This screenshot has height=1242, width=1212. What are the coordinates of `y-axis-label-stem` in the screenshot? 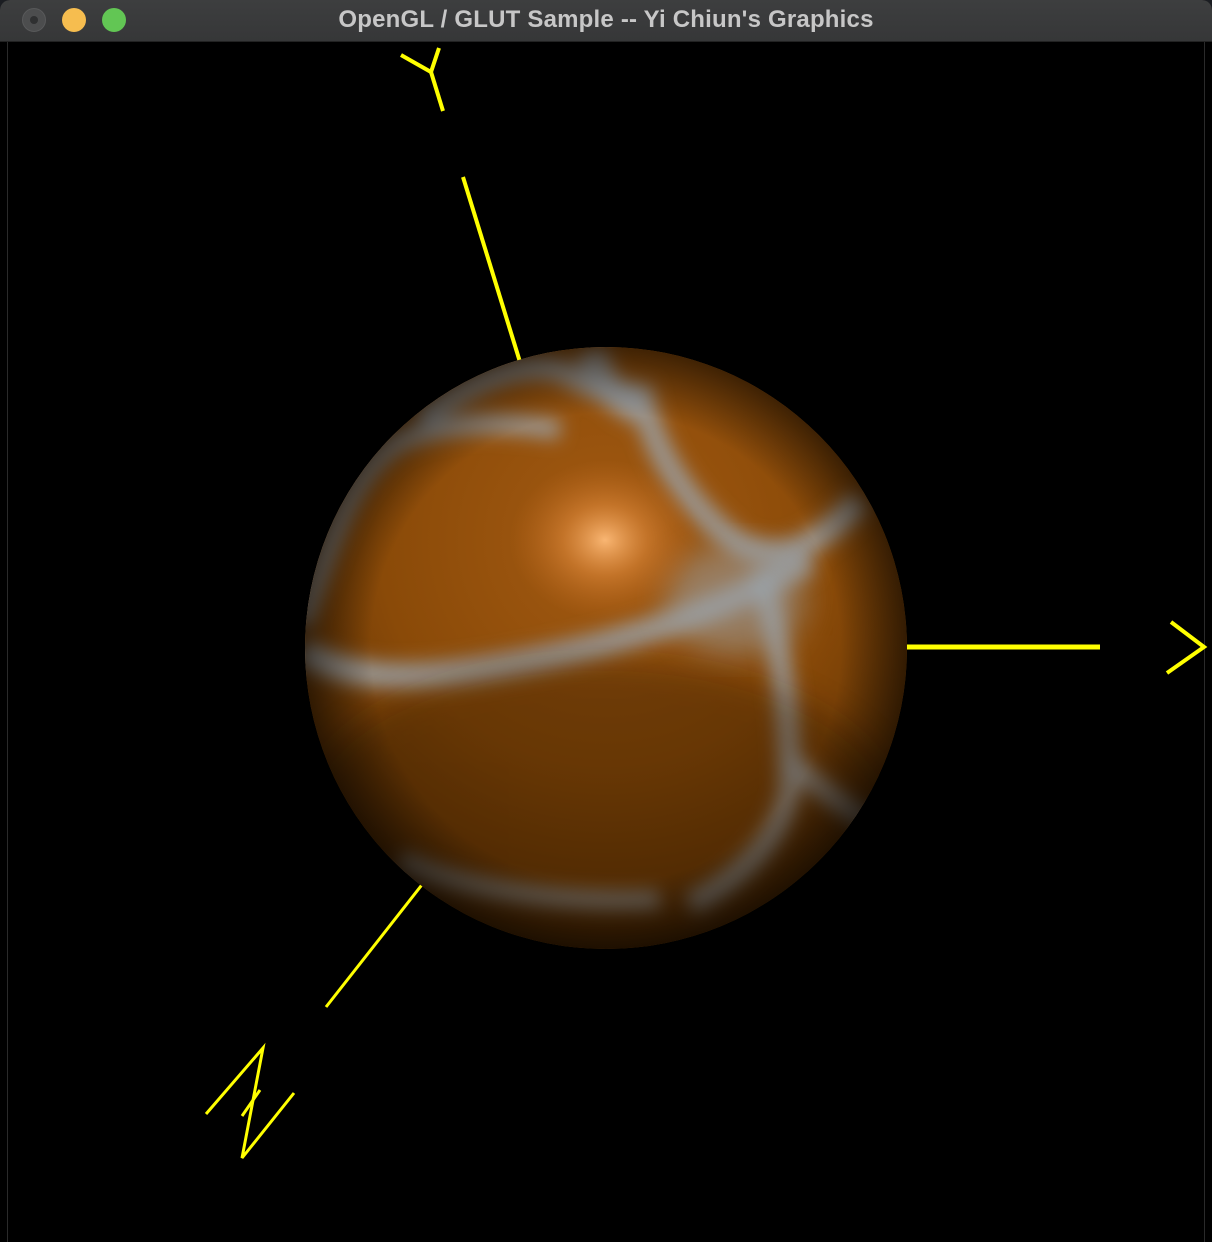 It's located at (437, 91).